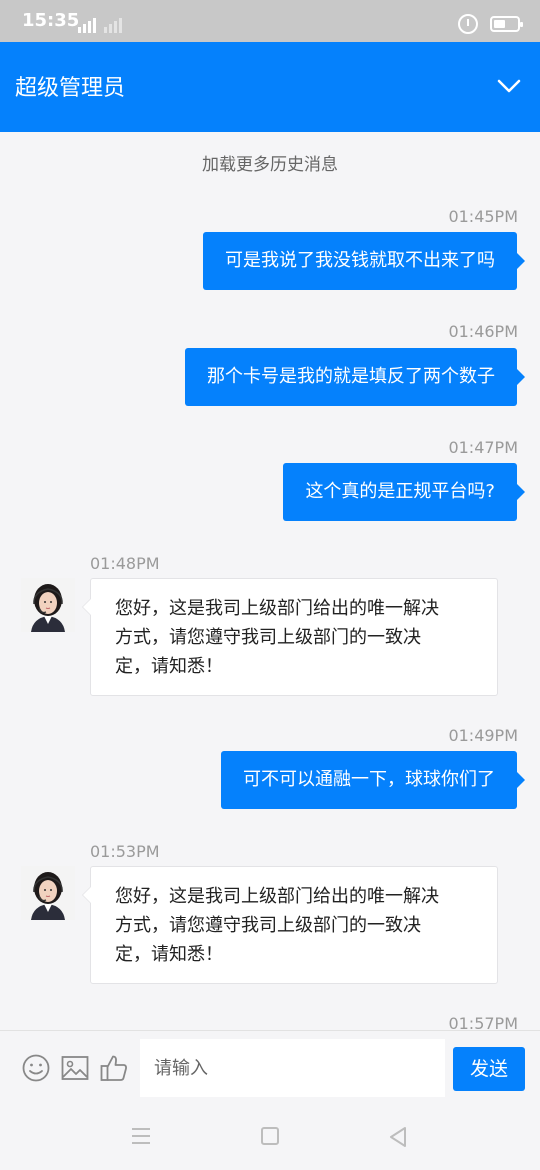  I want to click on status-time: 15:35, so click(51, 20).